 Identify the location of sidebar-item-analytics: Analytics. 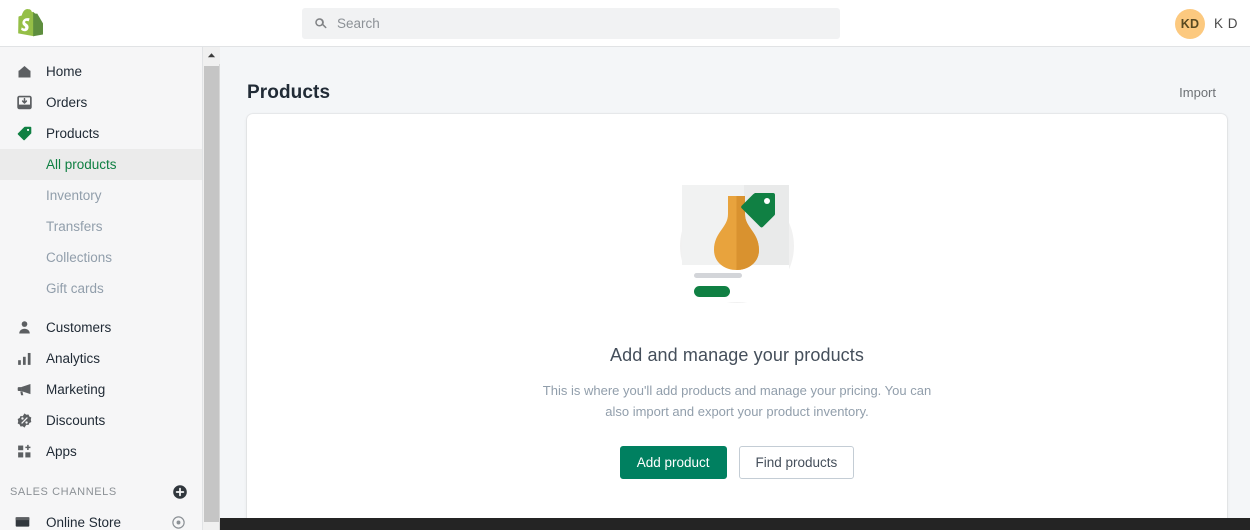
(101, 358).